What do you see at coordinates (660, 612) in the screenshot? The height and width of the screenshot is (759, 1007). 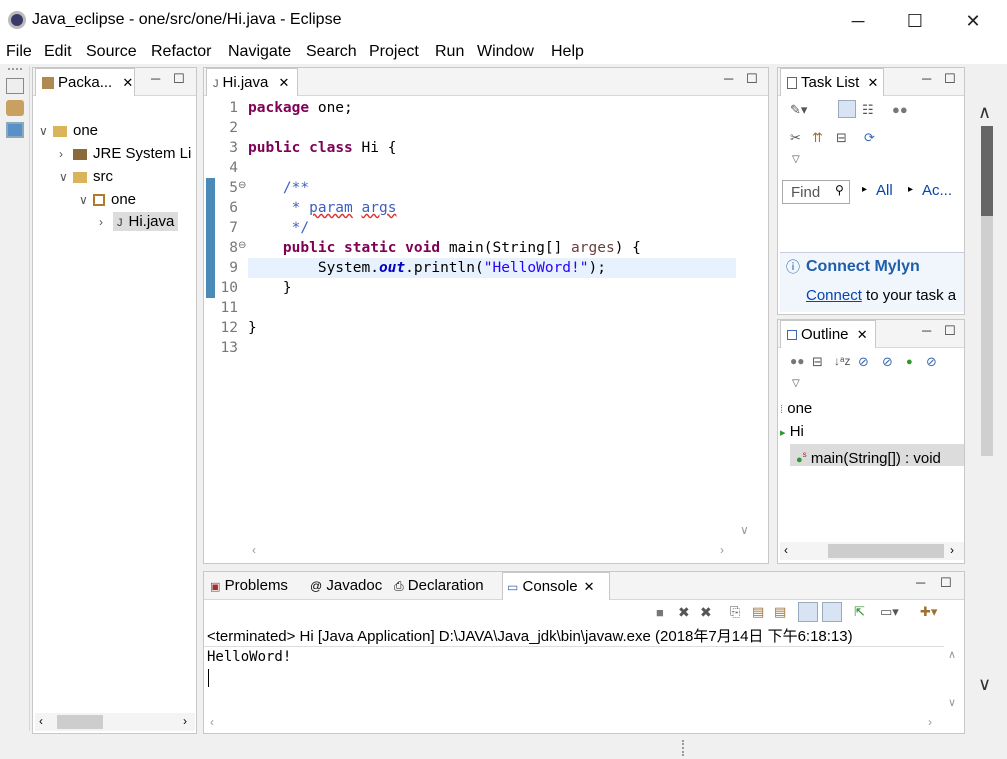 I see `terminate-icon: ■` at bounding box center [660, 612].